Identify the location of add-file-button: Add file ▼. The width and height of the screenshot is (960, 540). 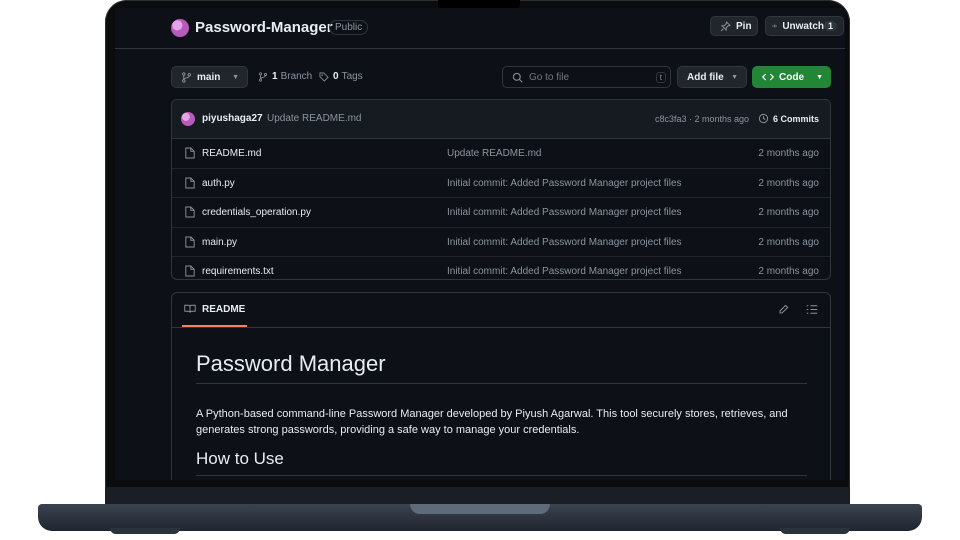
(712, 77).